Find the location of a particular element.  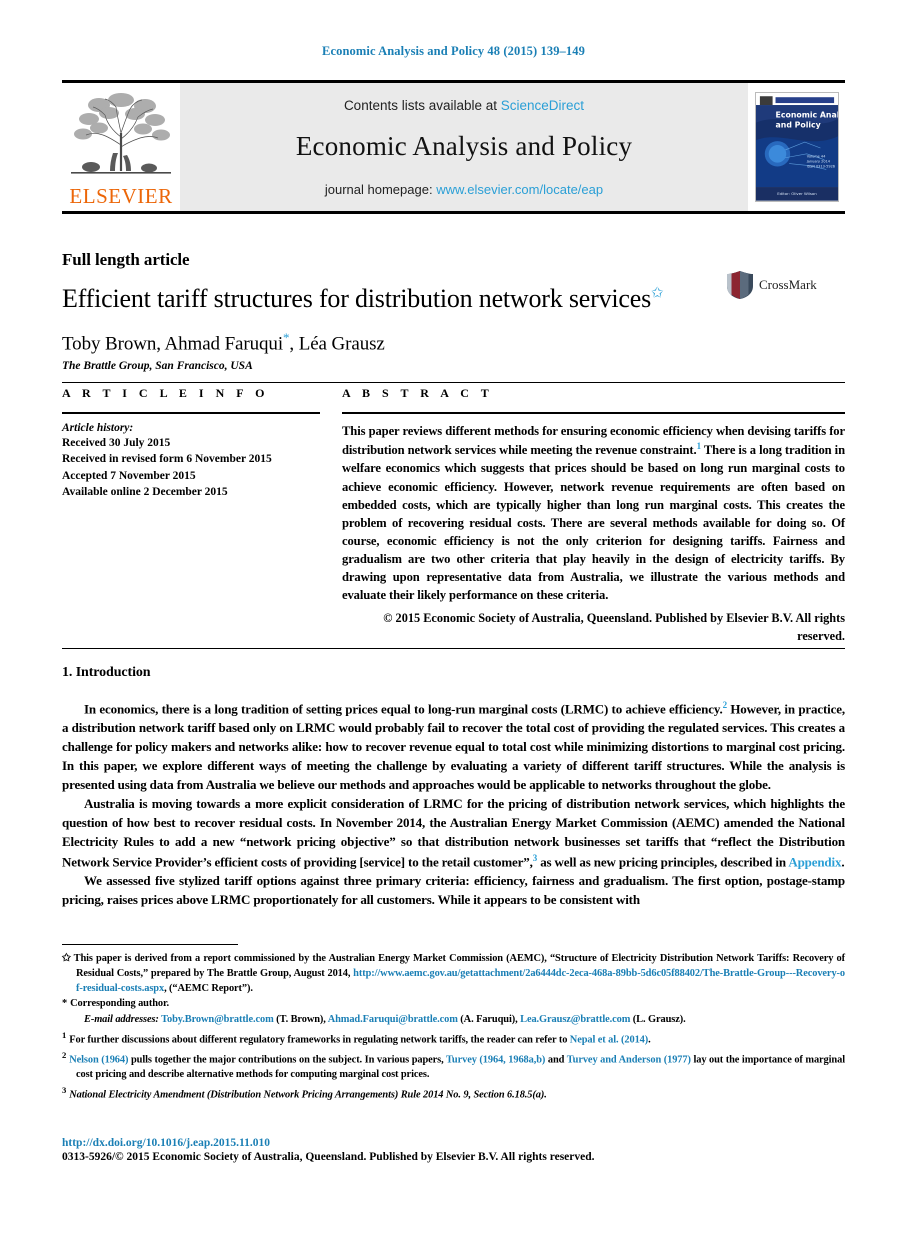

reference-link-nelson: Nelson (1964) is located at coordinates (98, 1060).